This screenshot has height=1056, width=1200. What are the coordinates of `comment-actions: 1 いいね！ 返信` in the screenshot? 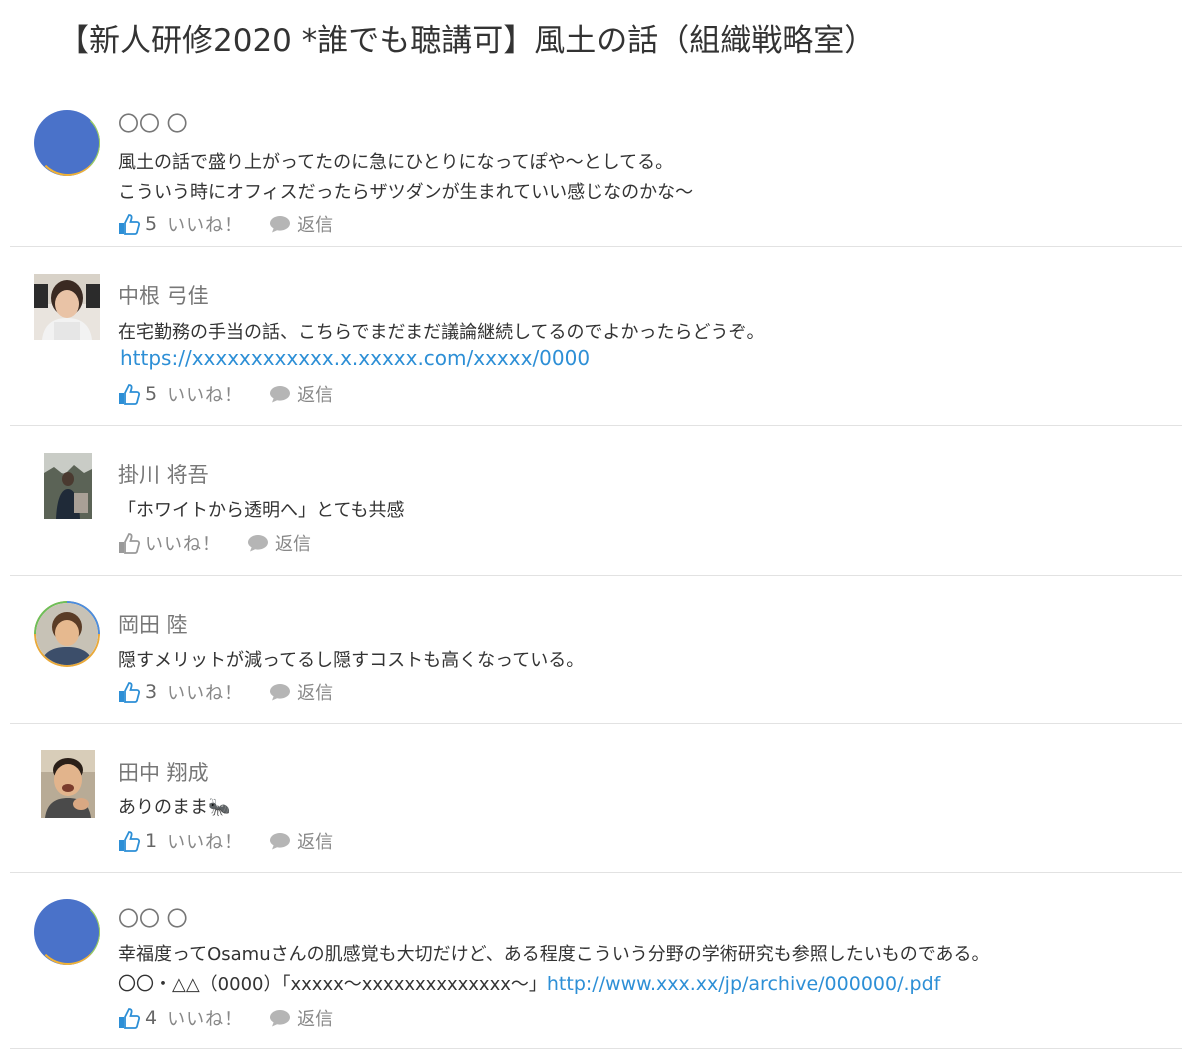 It's located at (225, 841).